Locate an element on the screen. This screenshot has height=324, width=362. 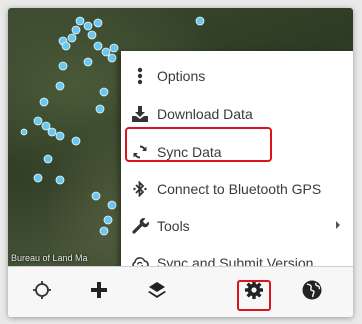
layers-button is located at coordinates (157, 292).